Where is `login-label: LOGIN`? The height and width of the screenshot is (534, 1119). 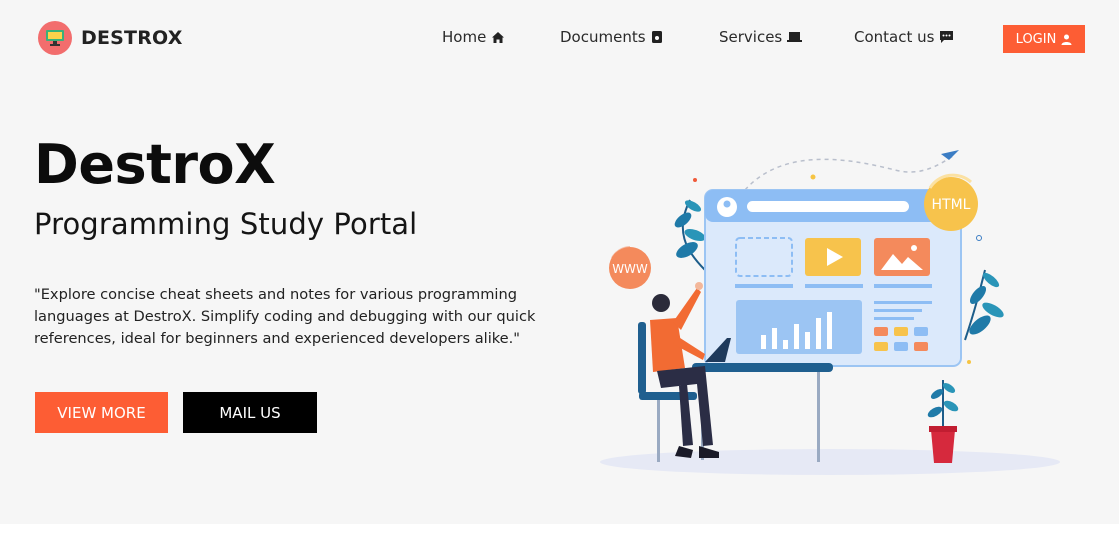
login-label: LOGIN is located at coordinates (1036, 39).